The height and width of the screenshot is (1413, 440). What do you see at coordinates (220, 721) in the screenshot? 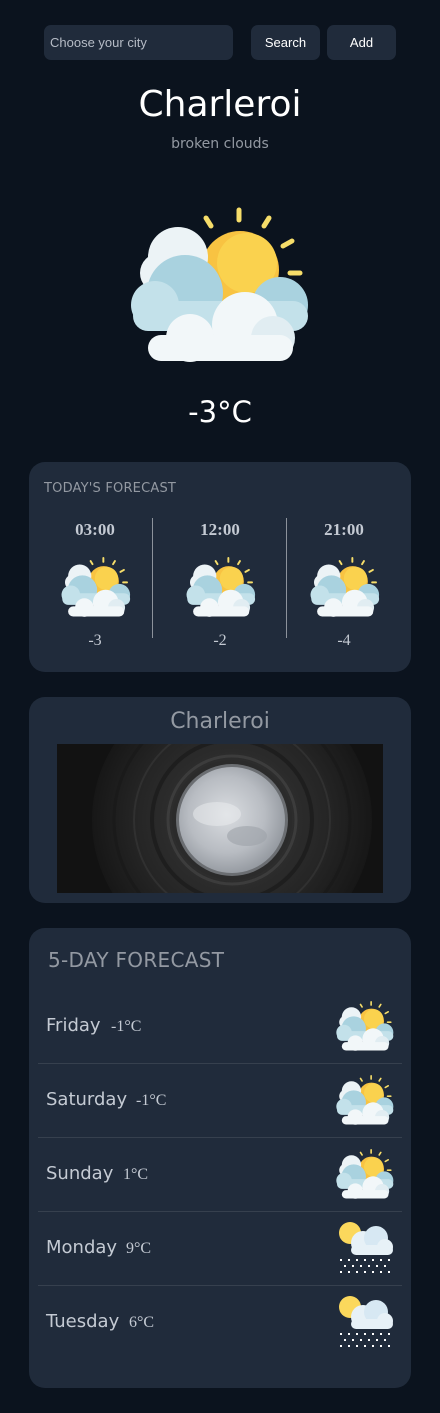
I see `city-photo-title: Charleroi` at bounding box center [220, 721].